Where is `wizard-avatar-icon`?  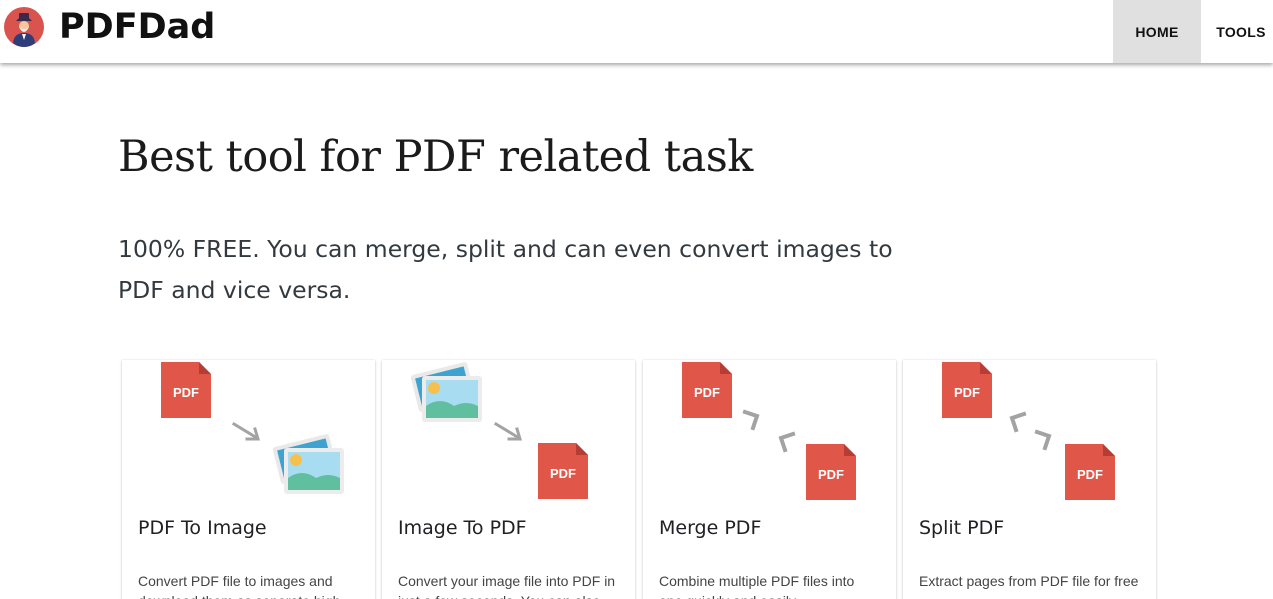 wizard-avatar-icon is located at coordinates (24, 27).